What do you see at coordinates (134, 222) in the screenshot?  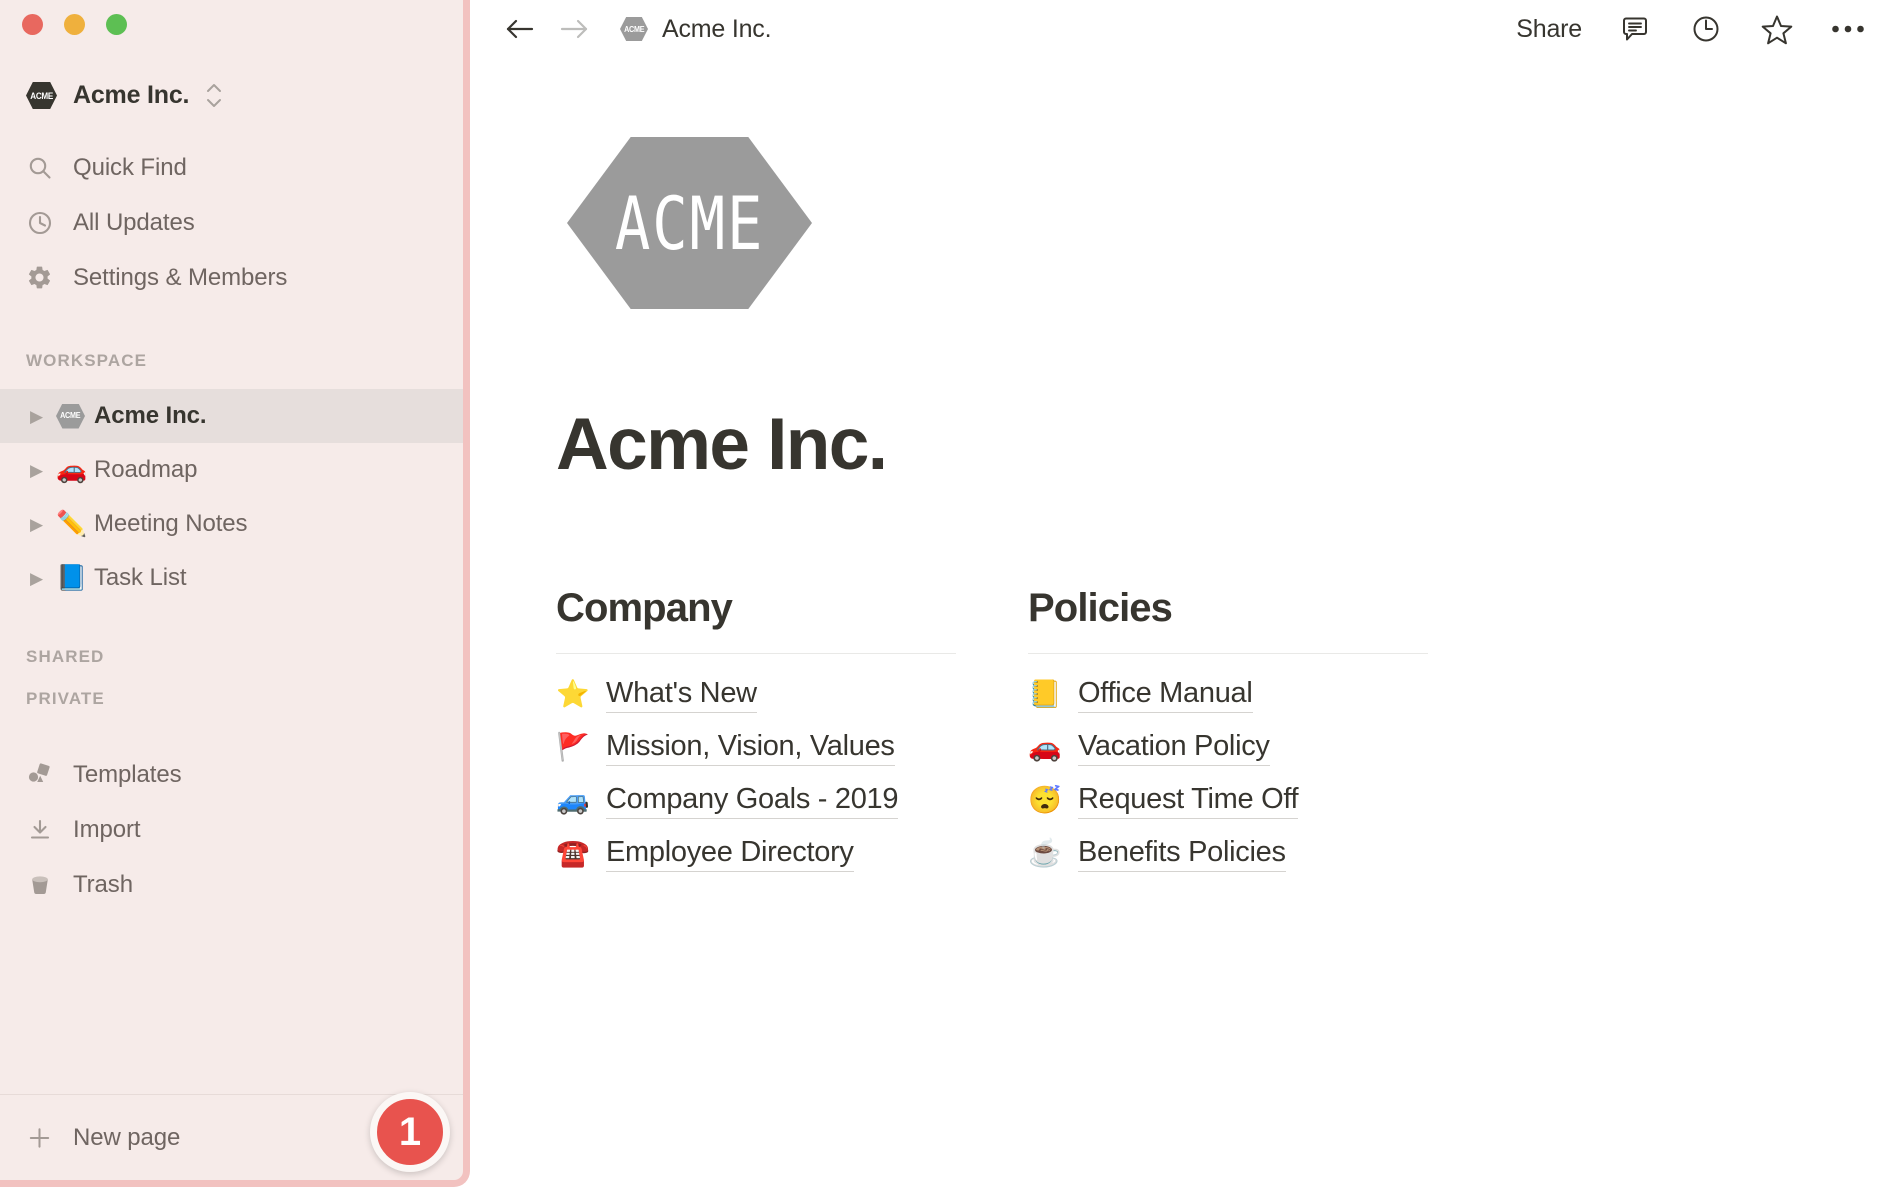 I see `sidebar-item-label: All Updates` at bounding box center [134, 222].